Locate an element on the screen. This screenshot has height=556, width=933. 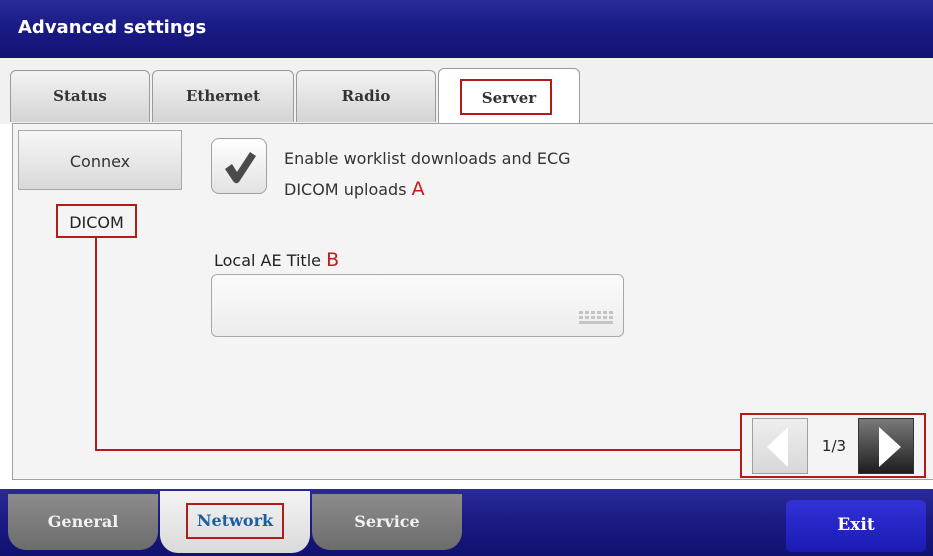
enable-dicom-checkbox is located at coordinates (239, 166).